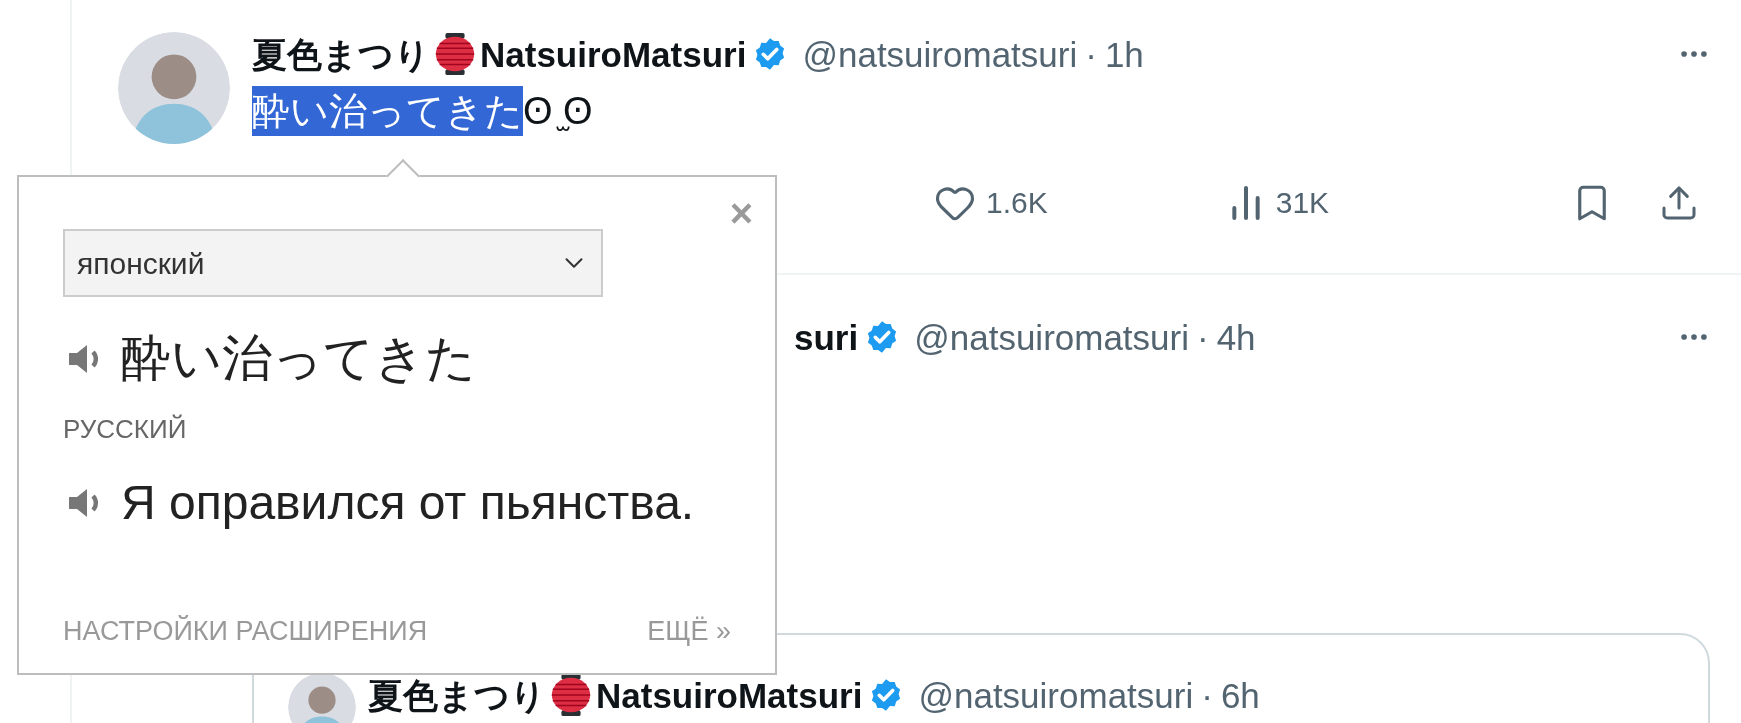  What do you see at coordinates (1240, 695) in the screenshot?
I see `post-time: 6h` at bounding box center [1240, 695].